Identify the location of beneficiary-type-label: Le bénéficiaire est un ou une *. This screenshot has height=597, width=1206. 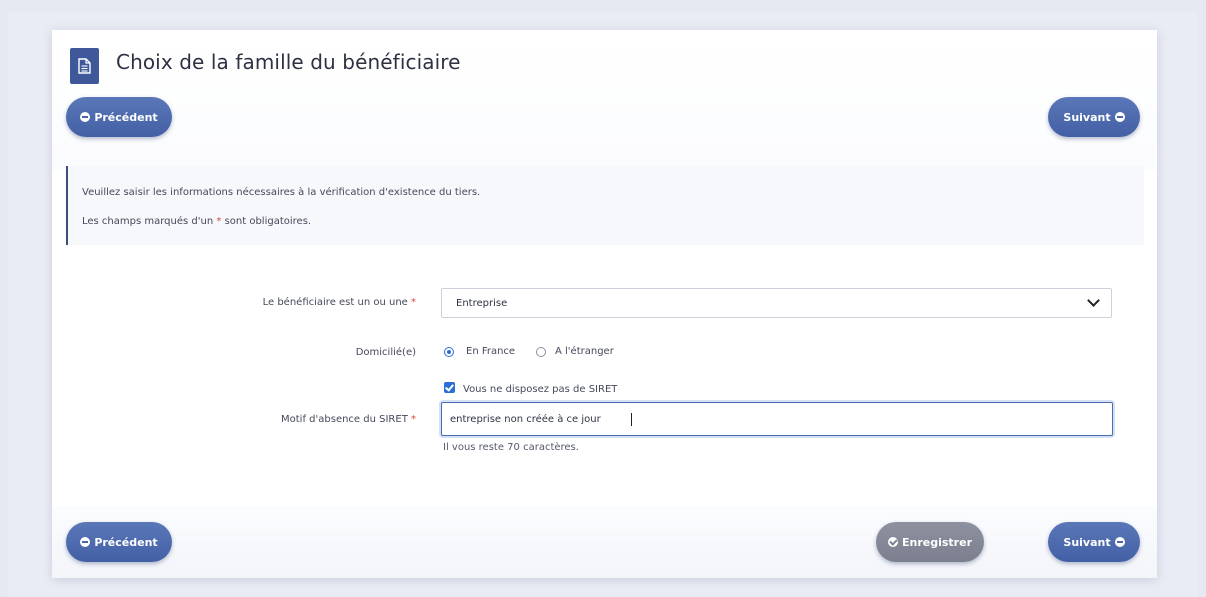
(304, 302).